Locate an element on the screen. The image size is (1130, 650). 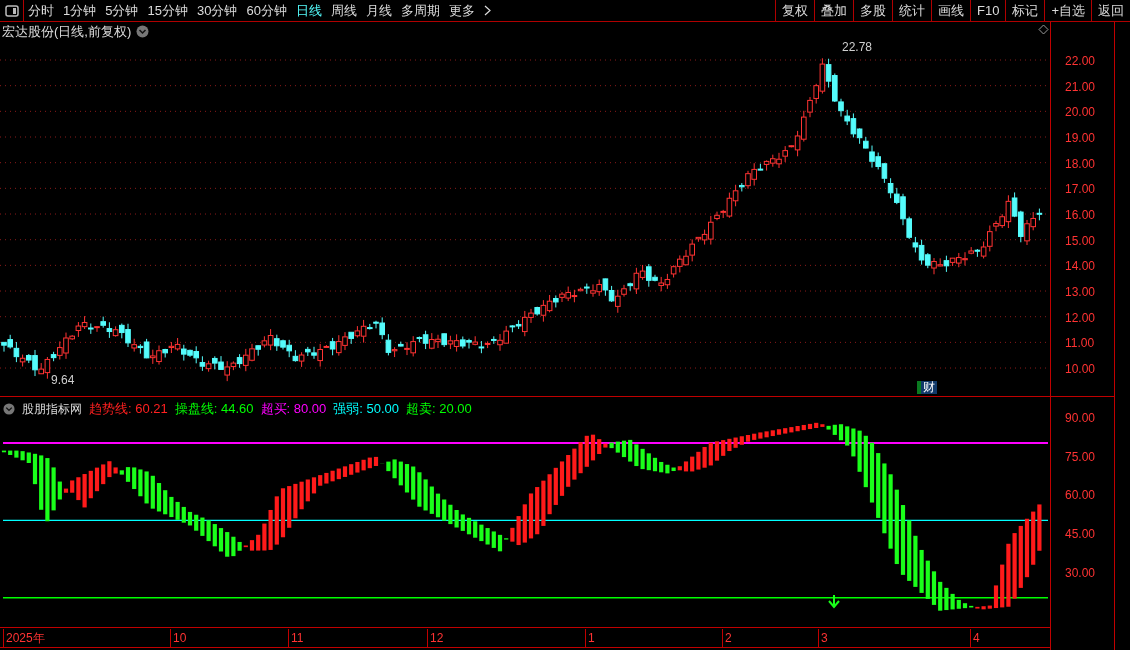
toolbar-button: 多股 is located at coordinates (872, 10).